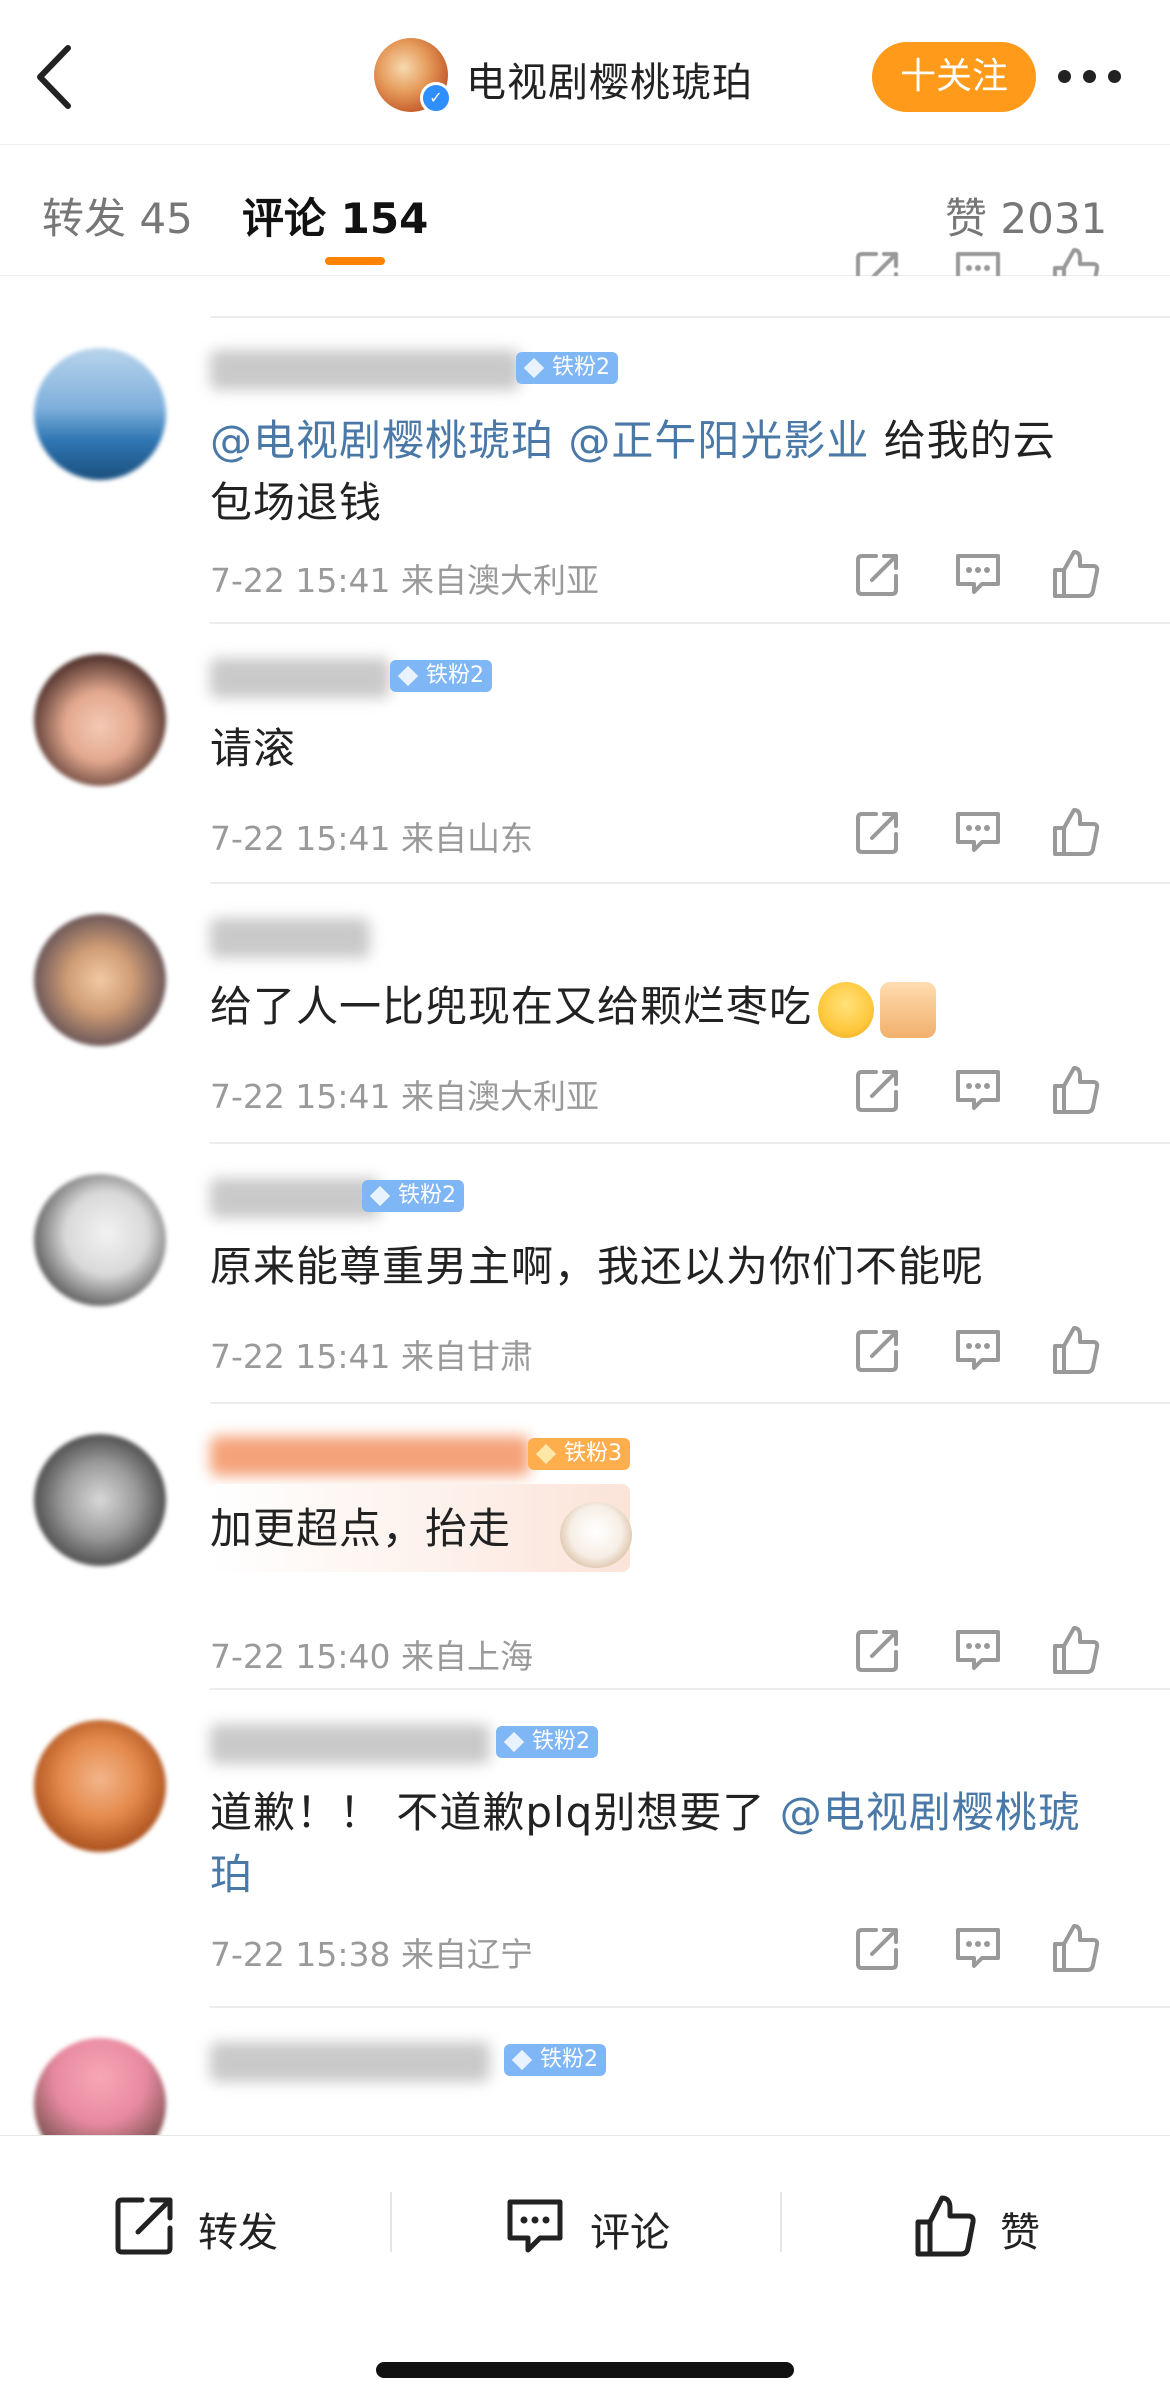  What do you see at coordinates (371, 836) in the screenshot?
I see `comment-meta: 7-22 15:41 来自山东` at bounding box center [371, 836].